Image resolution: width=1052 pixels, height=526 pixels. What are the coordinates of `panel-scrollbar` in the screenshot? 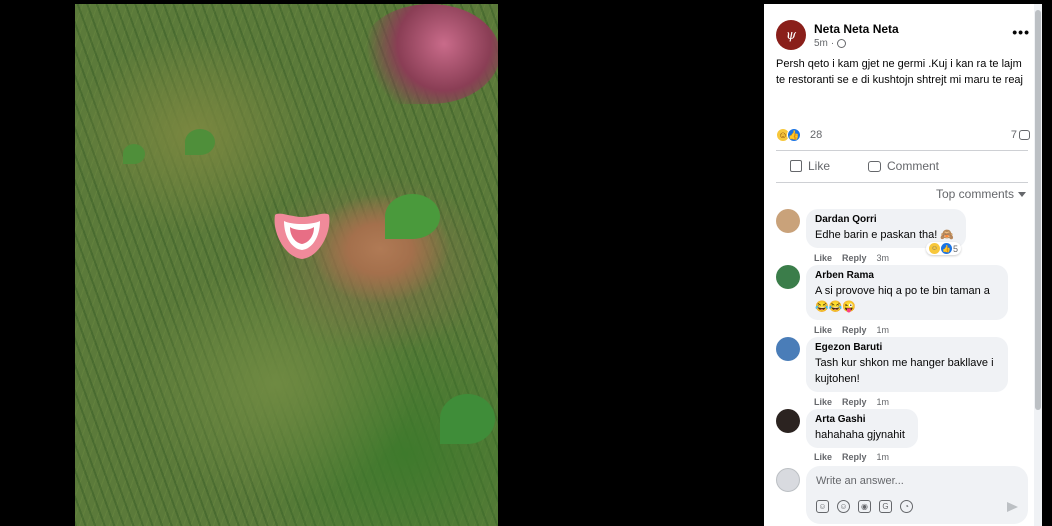 It's located at (1038, 265).